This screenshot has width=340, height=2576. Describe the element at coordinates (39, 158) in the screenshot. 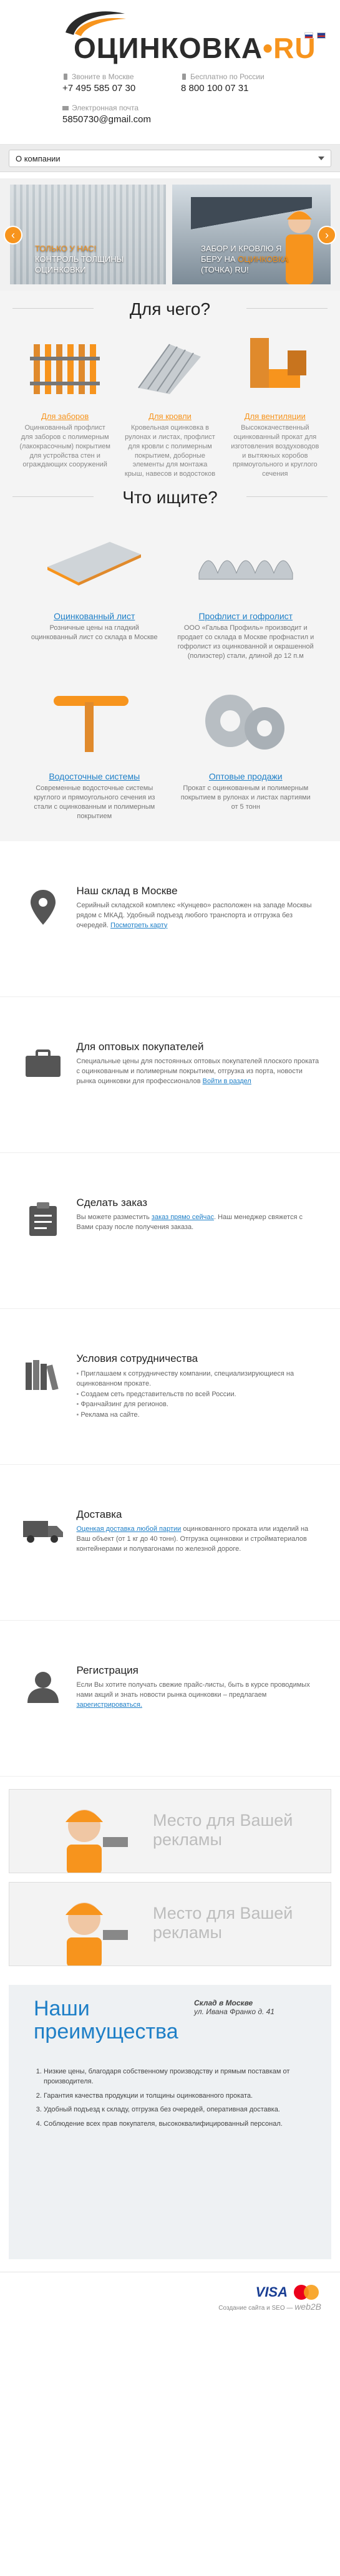

I see `nav-select-value: О компании` at that location.